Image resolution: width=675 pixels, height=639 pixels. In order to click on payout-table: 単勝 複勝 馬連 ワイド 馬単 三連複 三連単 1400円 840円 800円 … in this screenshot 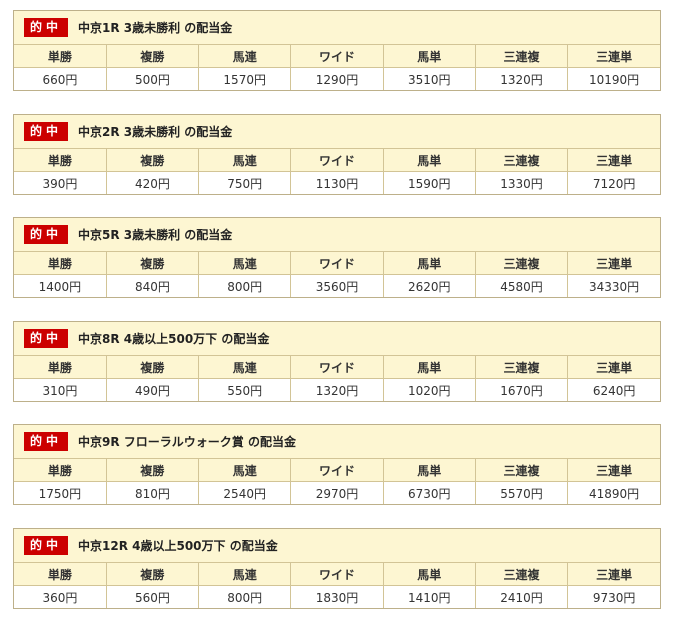, I will do `click(337, 274)`.